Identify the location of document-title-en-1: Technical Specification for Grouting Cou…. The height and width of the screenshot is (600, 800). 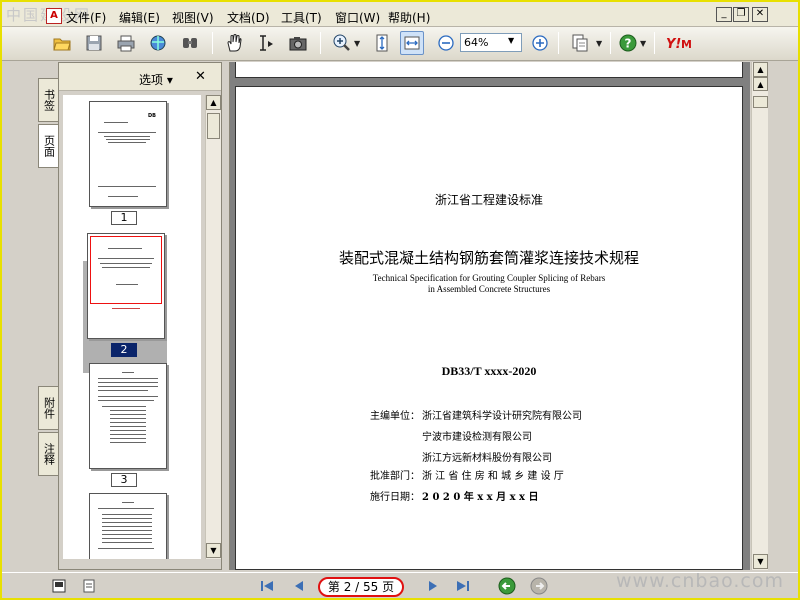
(489, 278).